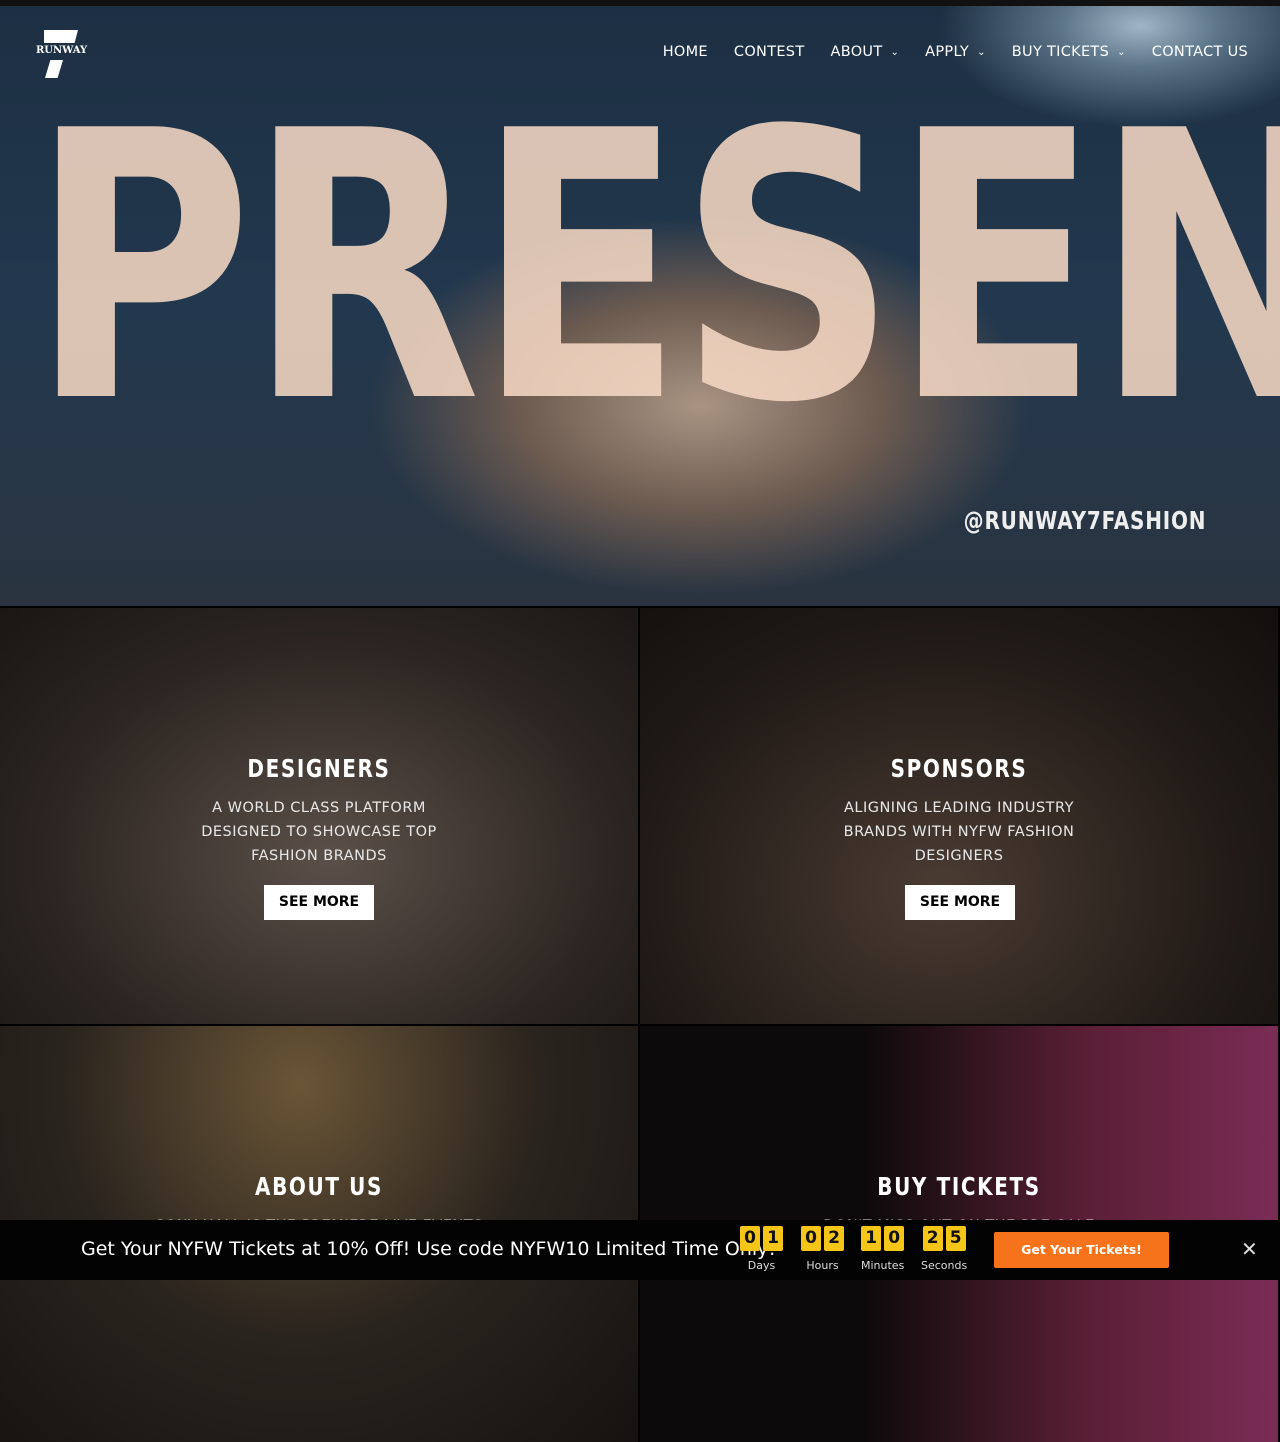 Image resolution: width=1280 pixels, height=1442 pixels. I want to click on nav-buy-tickets: BUY TICKETS ⌄, so click(1069, 52).